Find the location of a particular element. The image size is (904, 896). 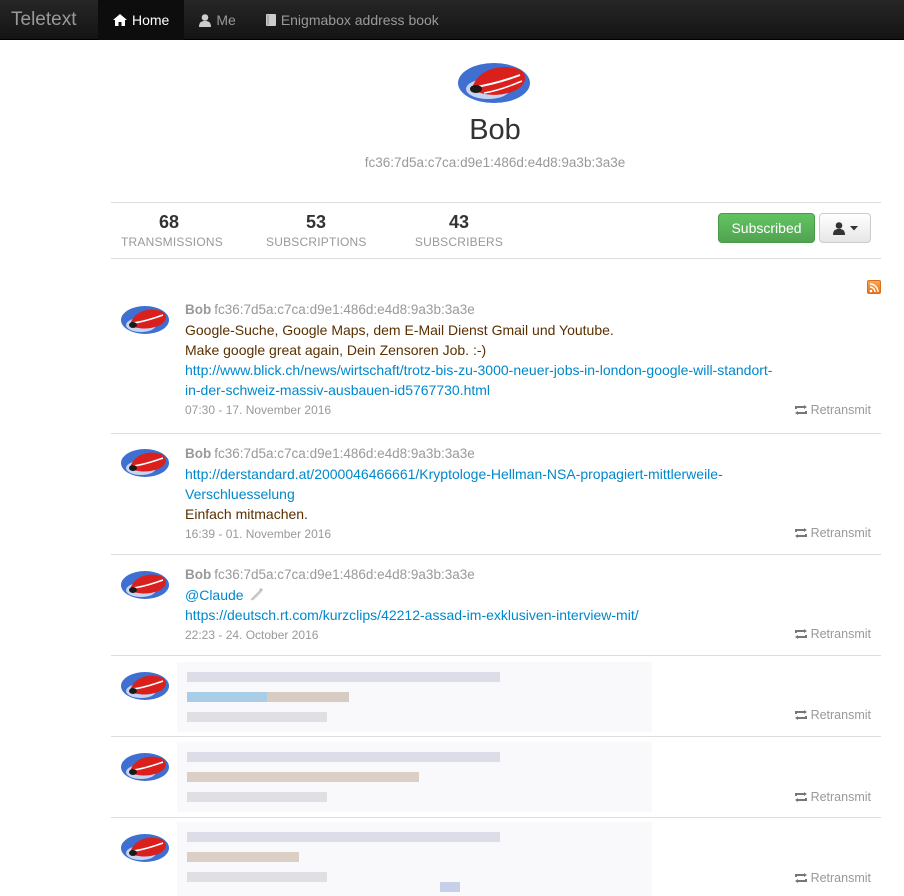

post-text: Einfach mitmachen. is located at coordinates (246, 514).